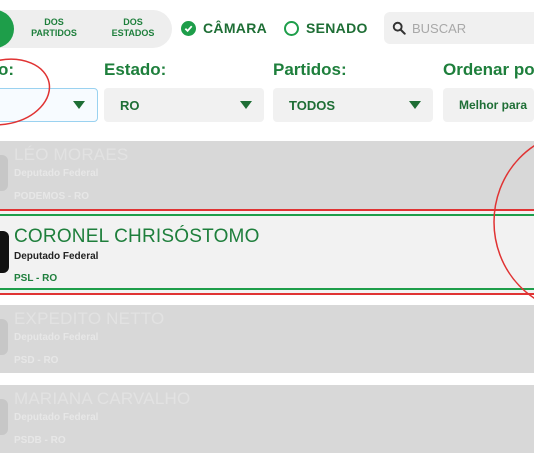 The height and width of the screenshot is (462, 534). What do you see at coordinates (71, 154) in the screenshot?
I see `result-name: LÉO MORAES` at bounding box center [71, 154].